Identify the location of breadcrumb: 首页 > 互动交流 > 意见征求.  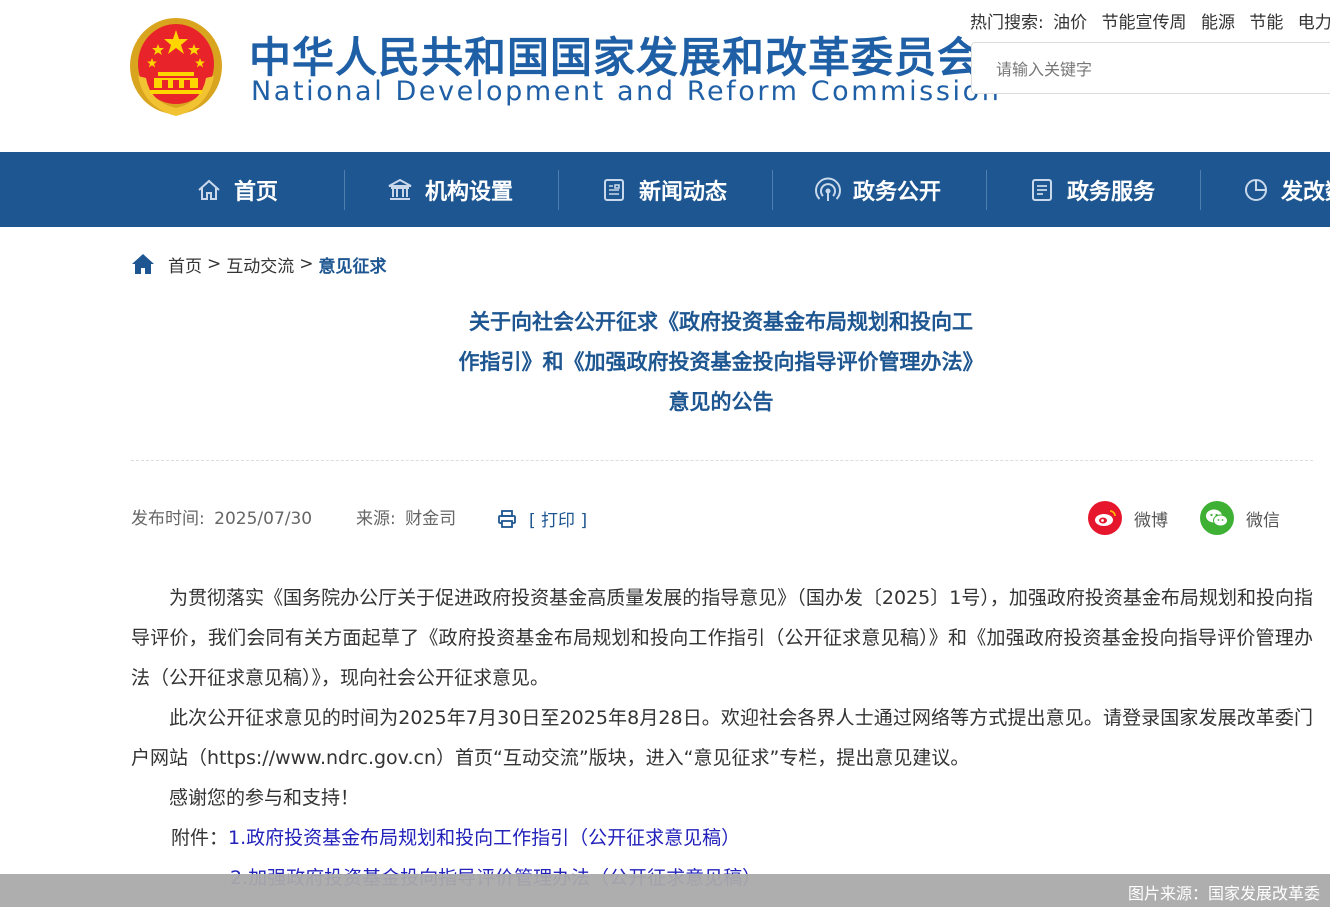
(259, 264).